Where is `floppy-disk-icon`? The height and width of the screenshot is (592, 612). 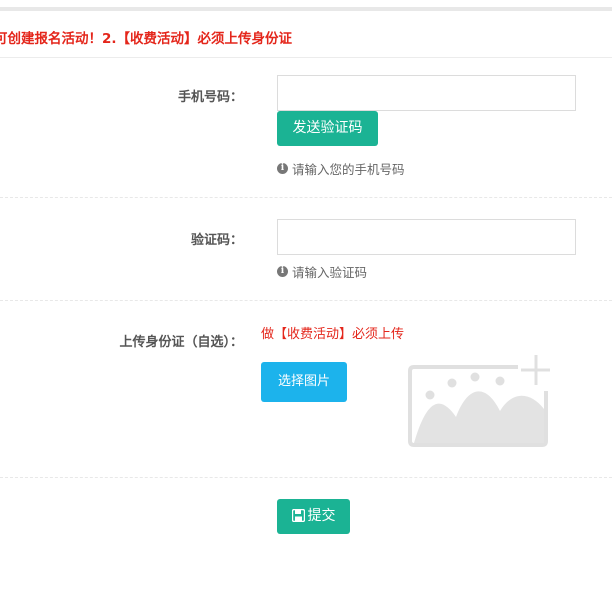
floppy-disk-icon is located at coordinates (298, 515).